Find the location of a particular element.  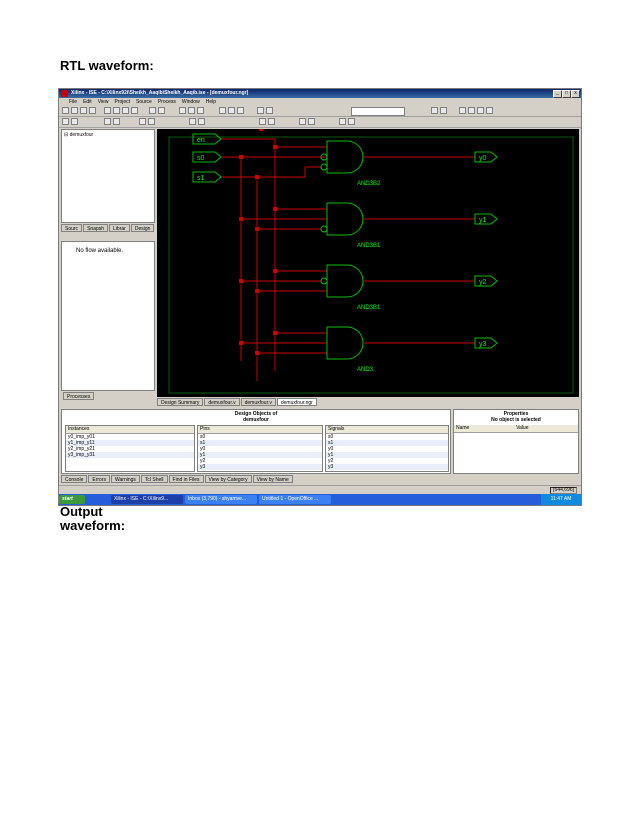

schematic-icon is located at coordinates (262, 121).